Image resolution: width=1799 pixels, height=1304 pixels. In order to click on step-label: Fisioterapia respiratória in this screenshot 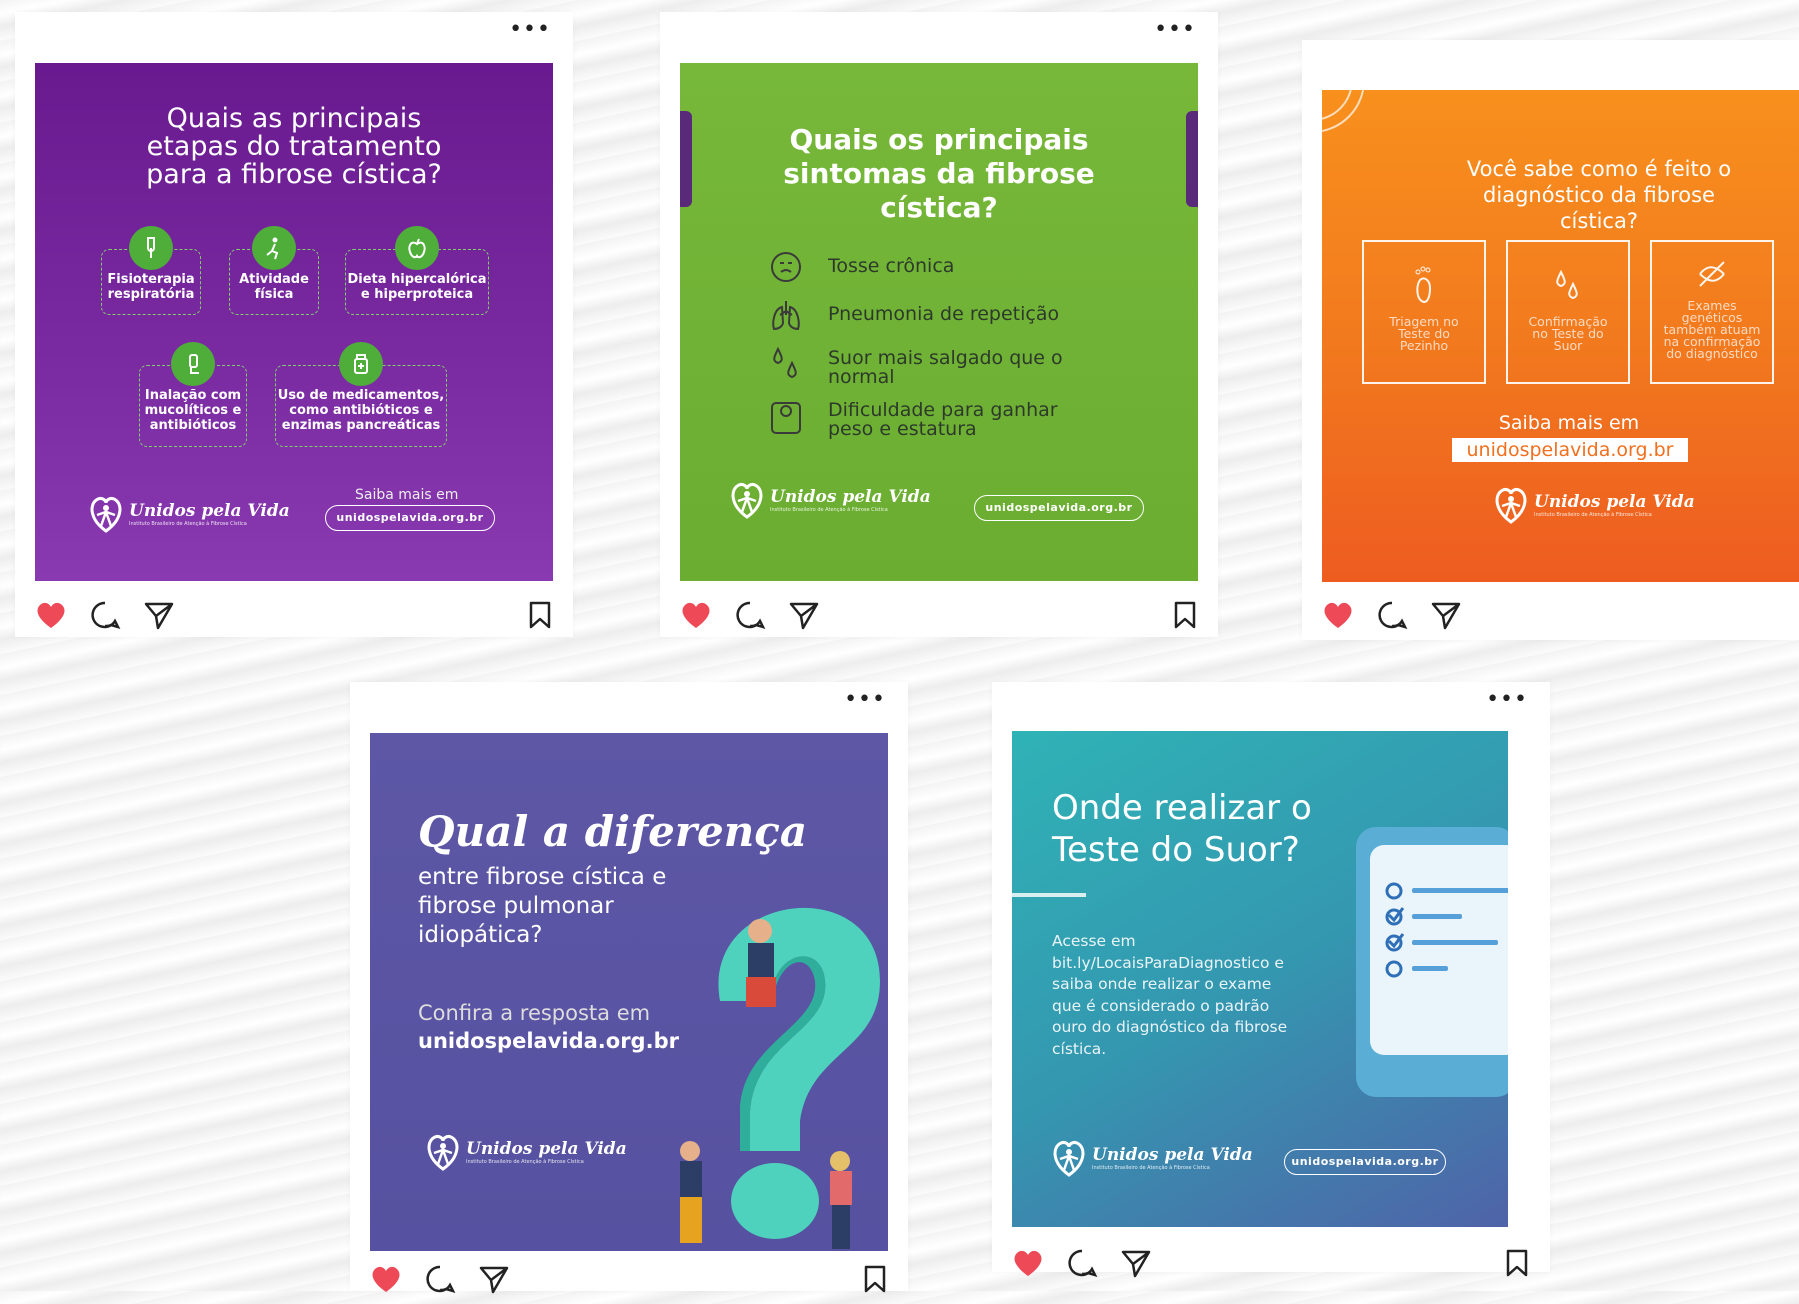, I will do `click(151, 287)`.